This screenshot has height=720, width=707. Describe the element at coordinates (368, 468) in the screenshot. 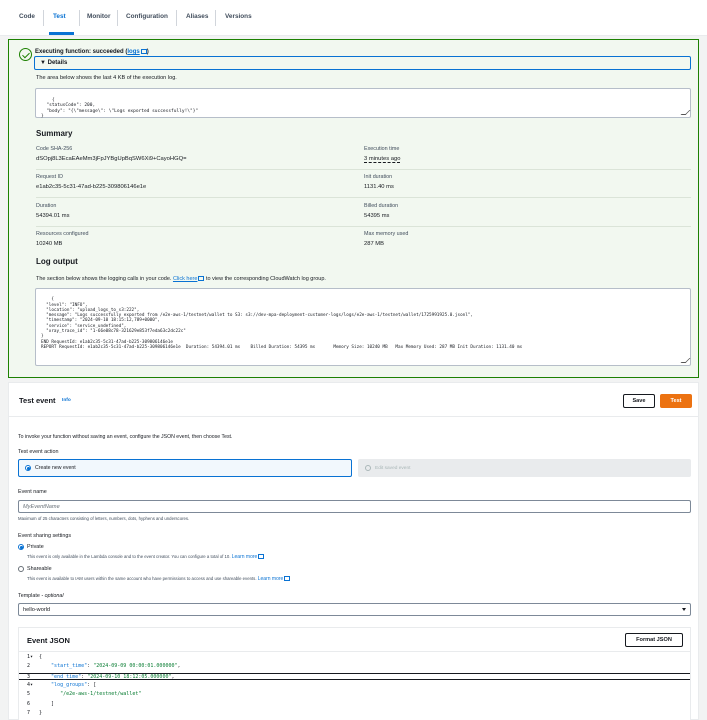

I see `radio-disabled-icon` at that location.